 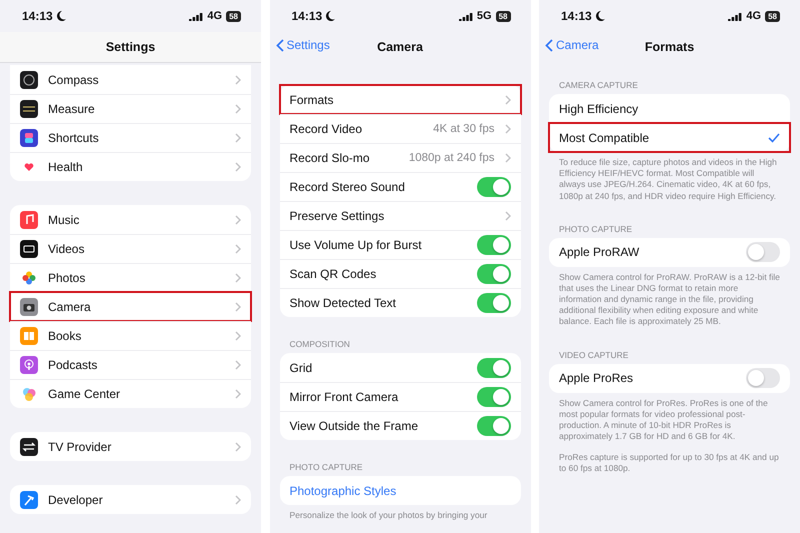 I want to click on section-header: COMPOSITION, so click(x=319, y=345).